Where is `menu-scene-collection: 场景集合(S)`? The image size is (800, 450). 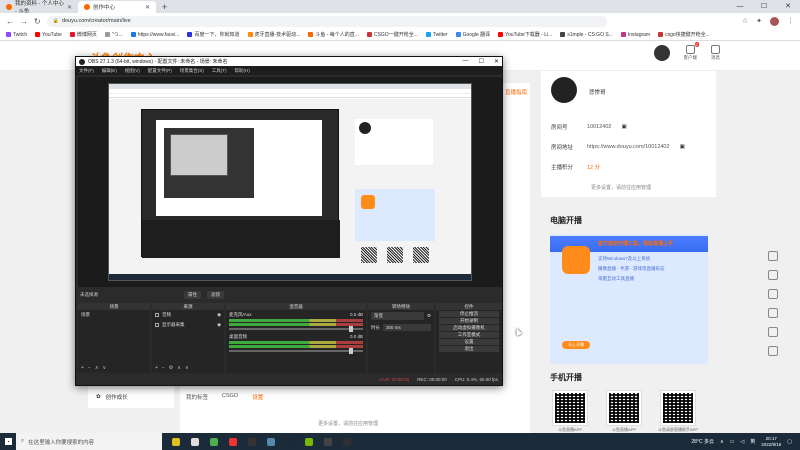 menu-scene-collection: 场景集合(S) is located at coordinates (192, 71).